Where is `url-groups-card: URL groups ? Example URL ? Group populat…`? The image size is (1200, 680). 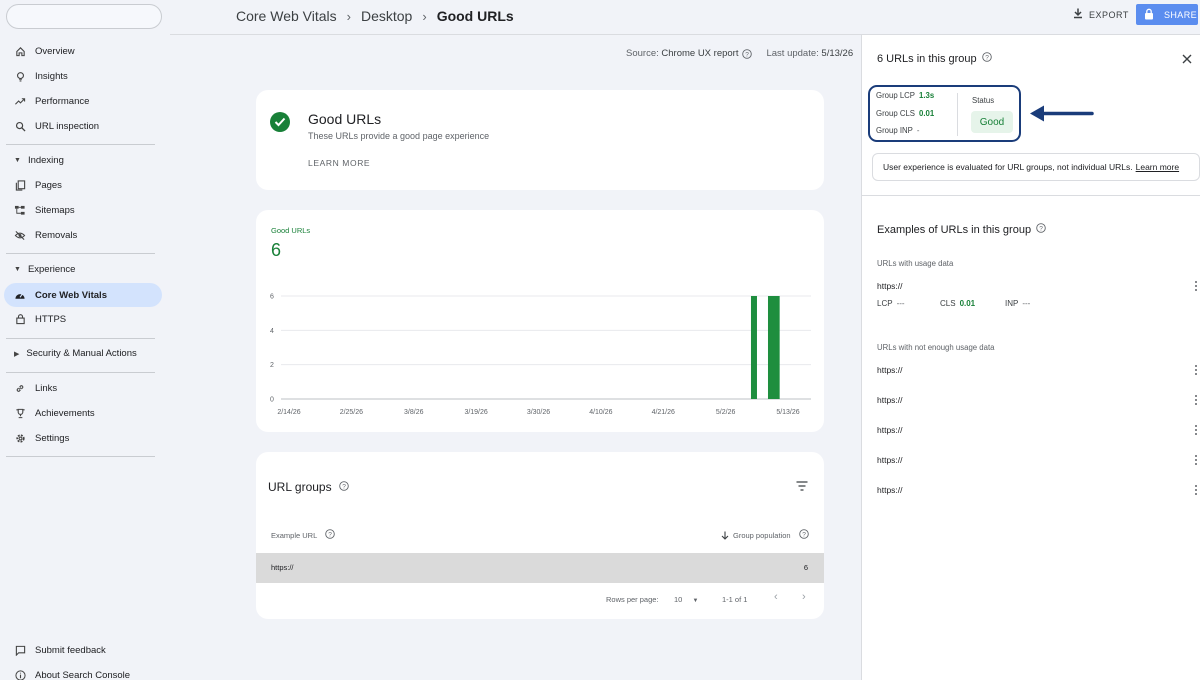 url-groups-card: URL groups ? Example URL ? Group populat… is located at coordinates (540, 535).